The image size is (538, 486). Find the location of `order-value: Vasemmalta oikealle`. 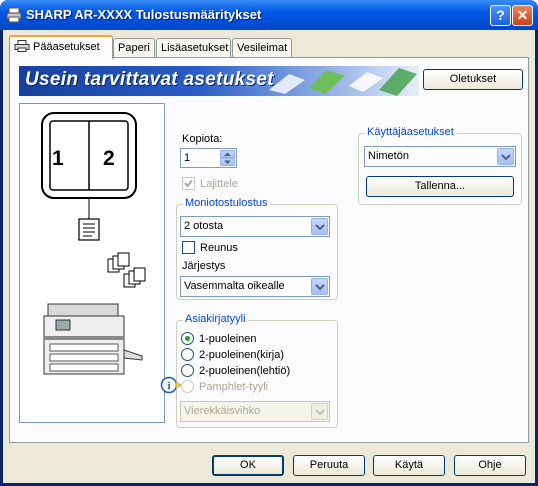

order-value: Vasemmalta oikealle is located at coordinates (234, 286).